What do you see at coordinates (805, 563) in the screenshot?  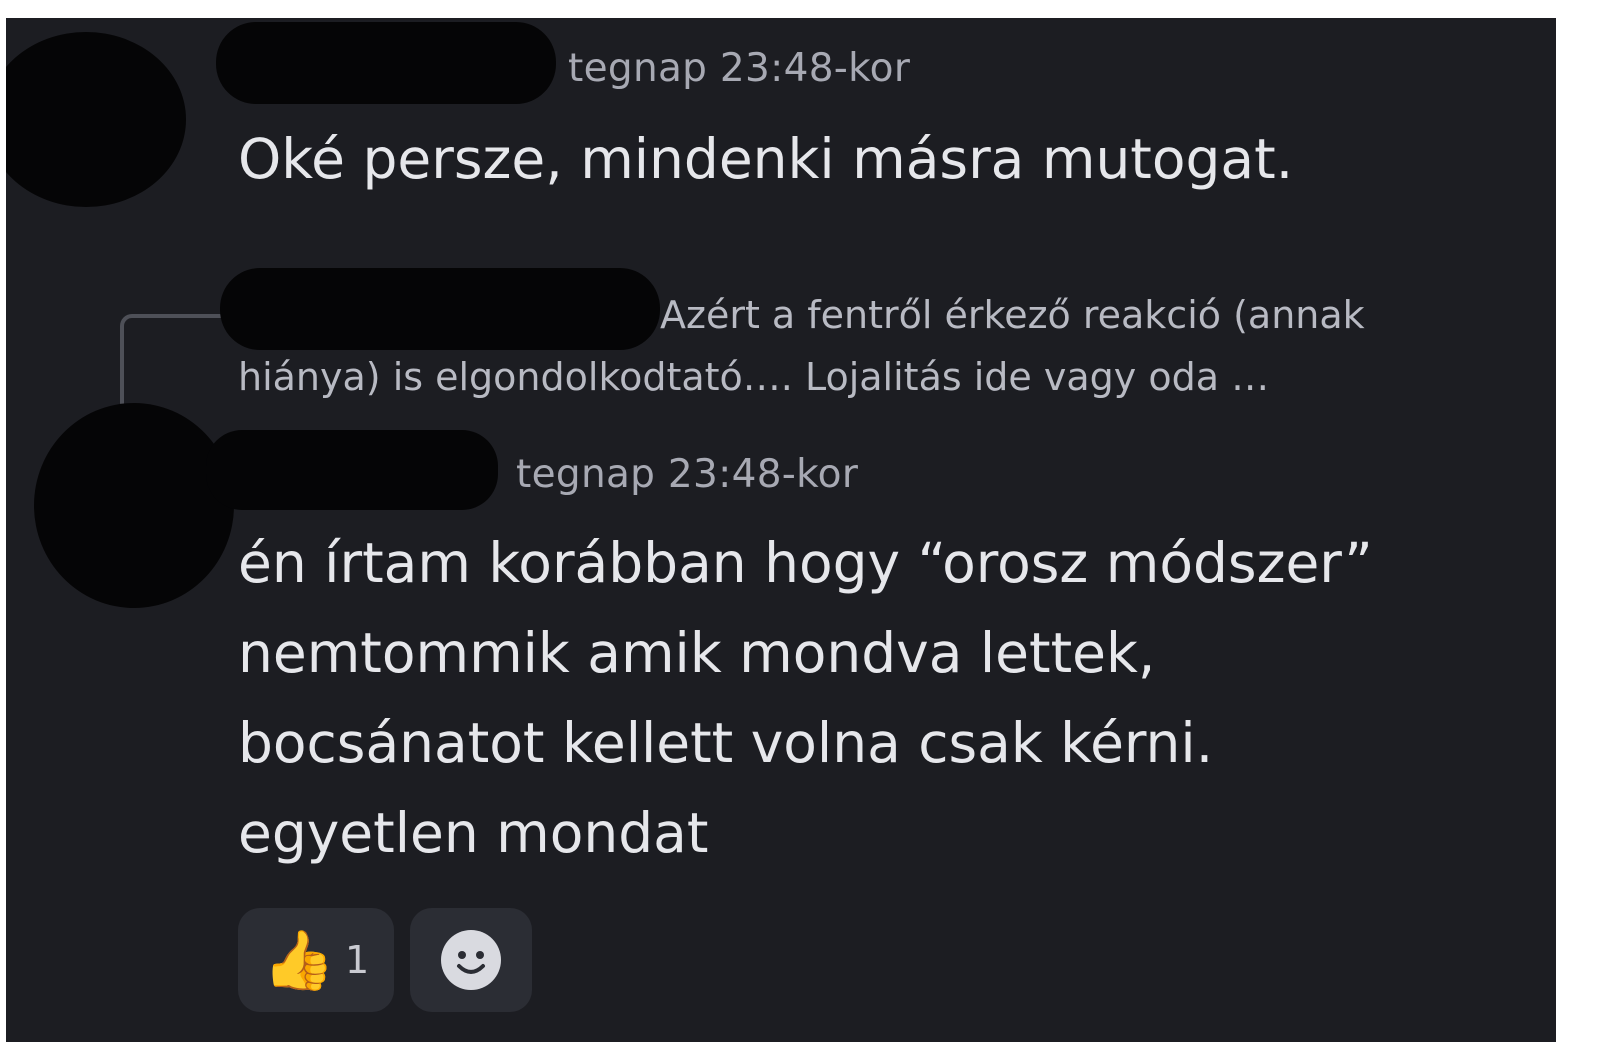 I see `message-2-line-1: én írtam korábban hogy “orosz módszer”` at bounding box center [805, 563].